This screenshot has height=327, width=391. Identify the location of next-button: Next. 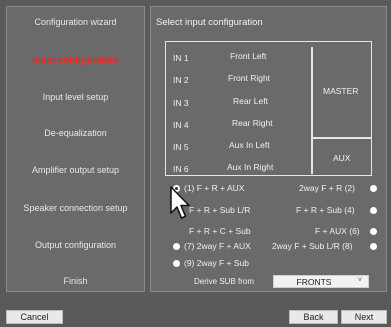
(364, 317).